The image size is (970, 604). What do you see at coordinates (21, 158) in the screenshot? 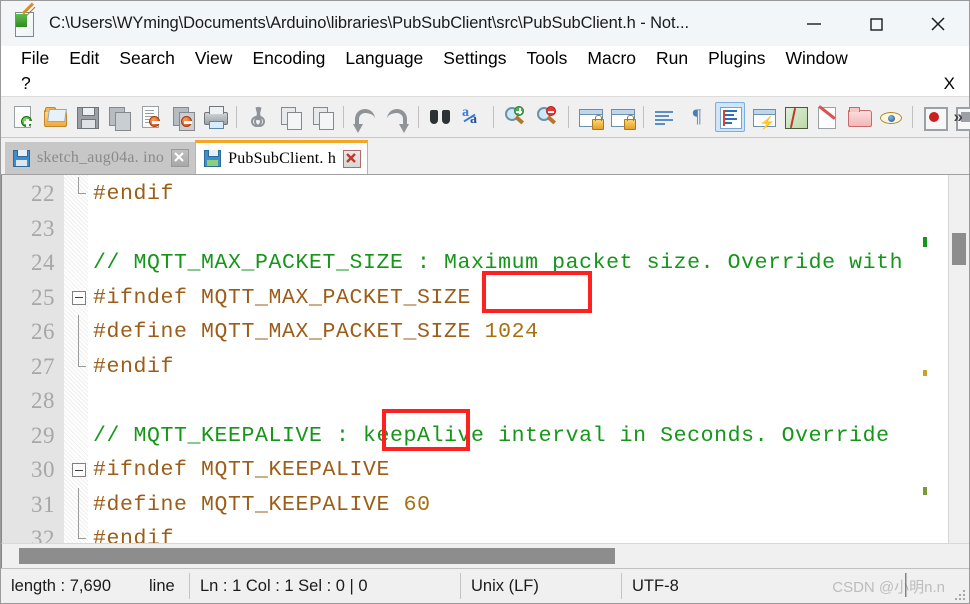
I see `save-state-icon` at bounding box center [21, 158].